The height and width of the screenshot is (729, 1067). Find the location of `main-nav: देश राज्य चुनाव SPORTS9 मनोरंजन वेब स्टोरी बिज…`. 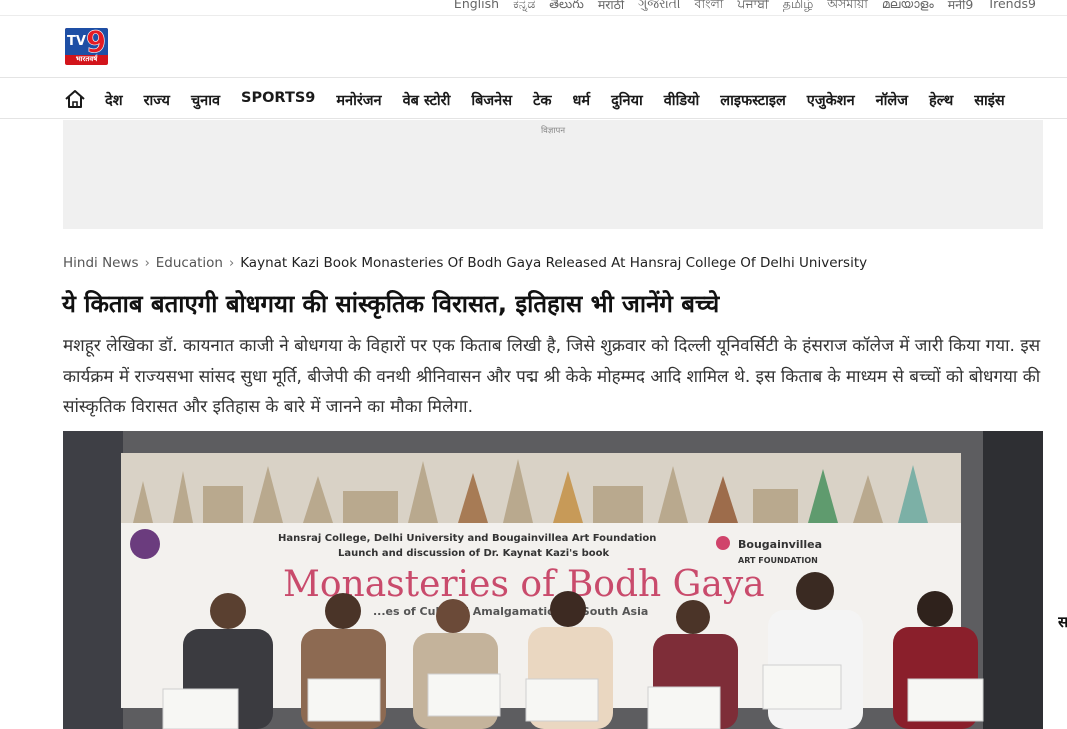

main-nav: देश राज्य चुनाव SPORTS9 मनोरंजन वेब स्टोरी बिज… is located at coordinates (533, 98).